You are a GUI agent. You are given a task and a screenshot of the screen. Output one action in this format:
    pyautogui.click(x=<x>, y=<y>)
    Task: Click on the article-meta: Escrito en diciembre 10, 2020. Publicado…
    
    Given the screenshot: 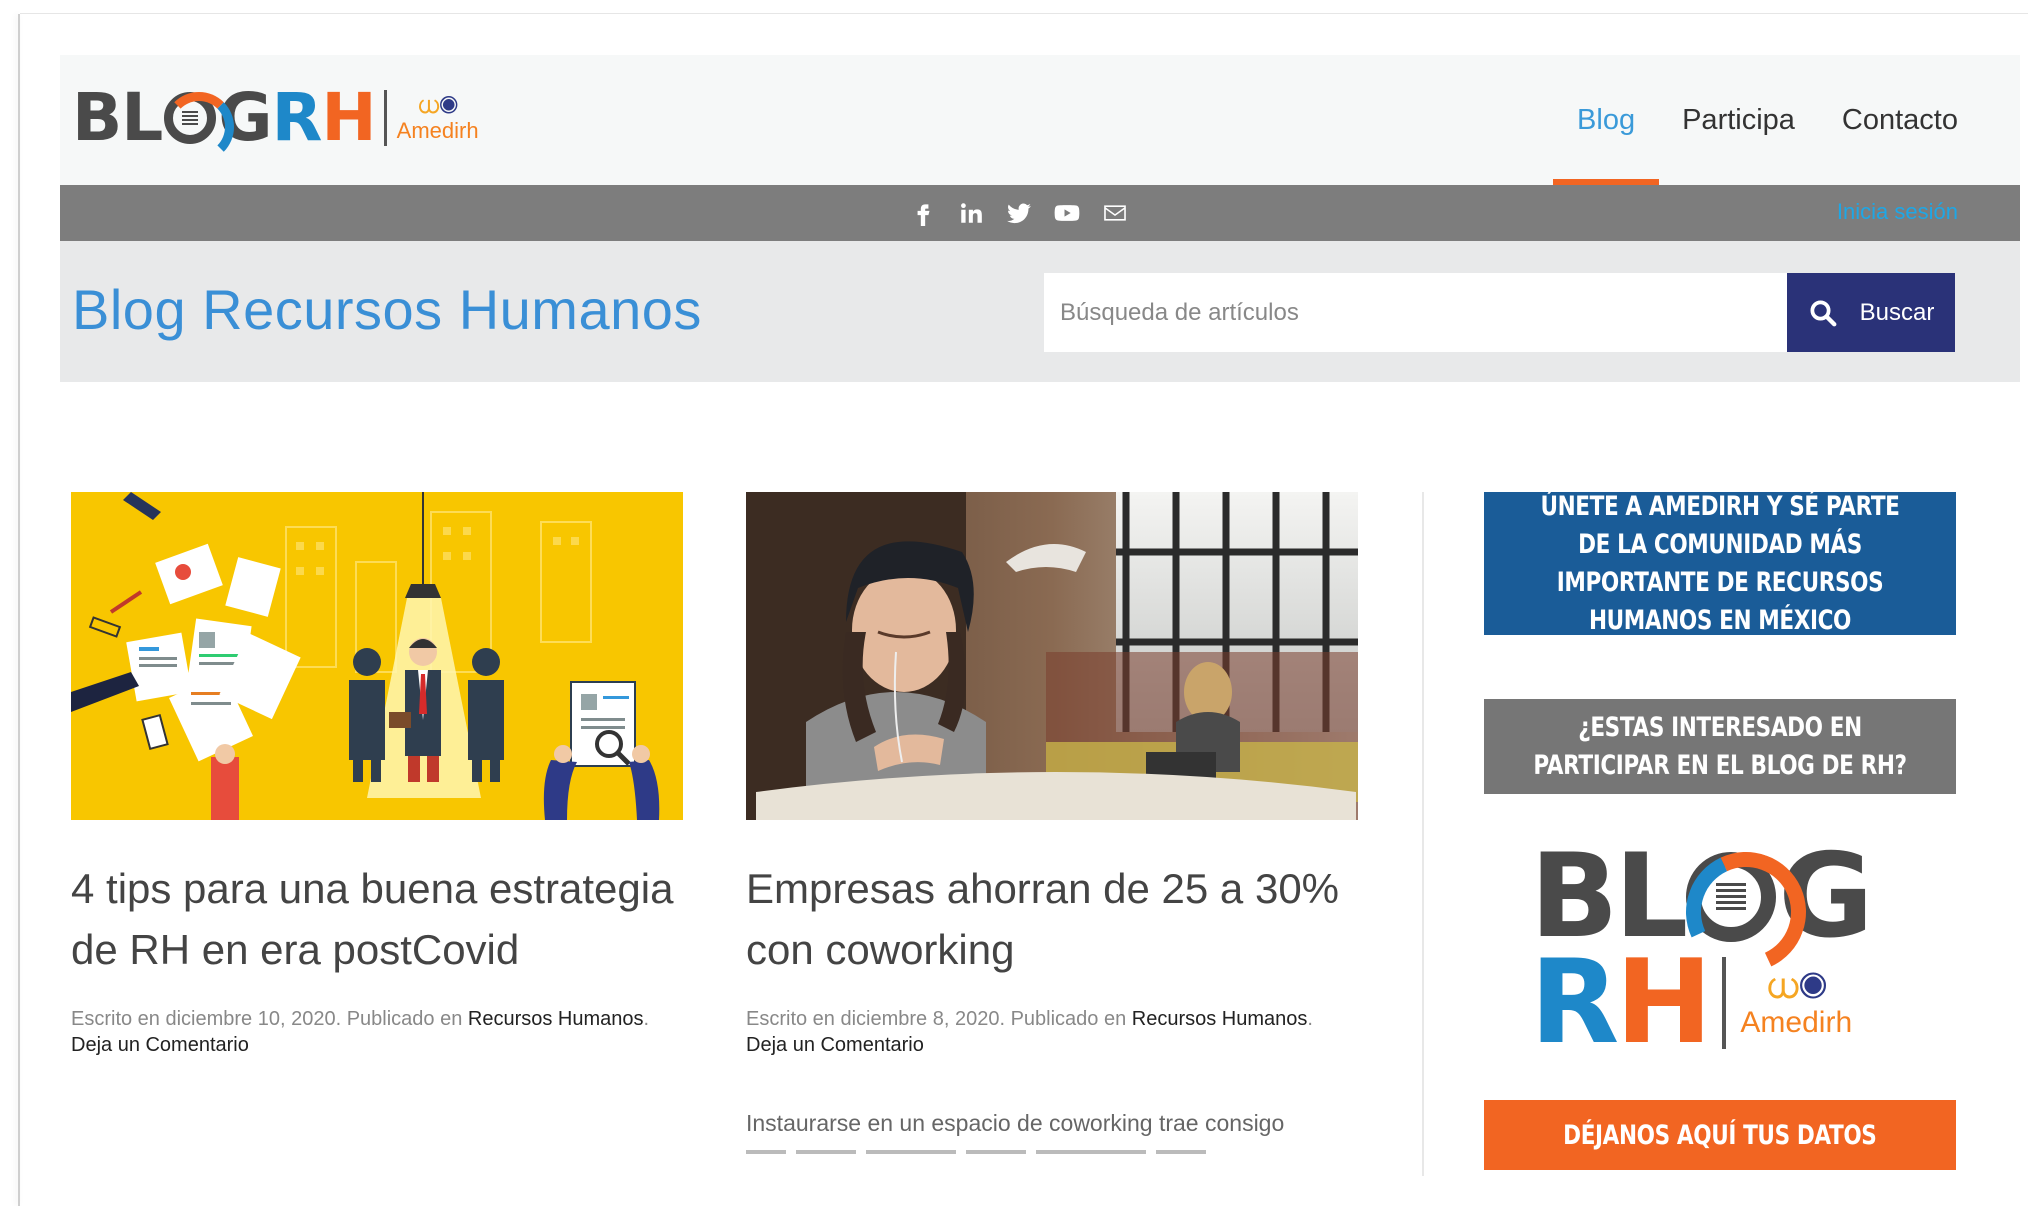 What is the action you would take?
    pyautogui.click(x=377, y=1032)
    